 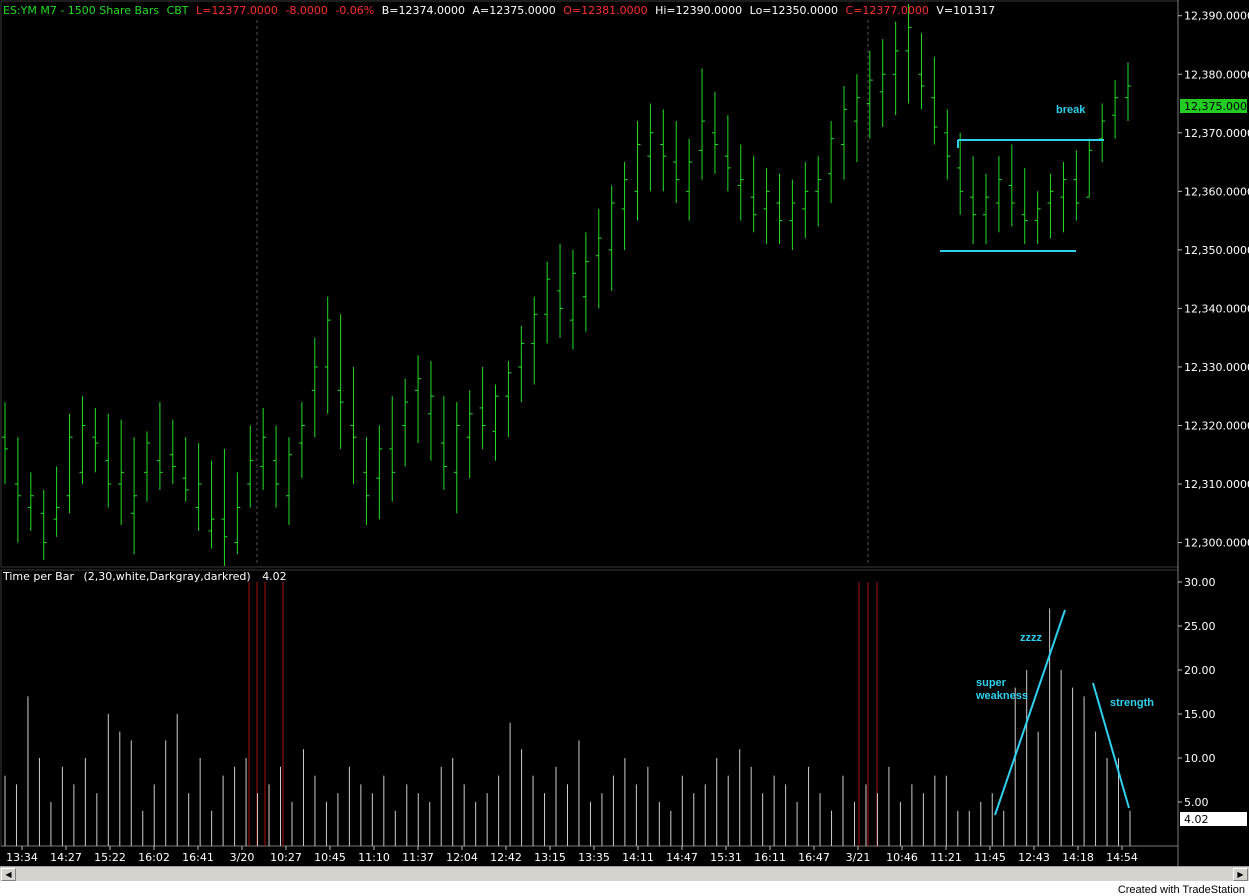 What do you see at coordinates (178, 10) in the screenshot?
I see `header-exchange: CBT` at bounding box center [178, 10].